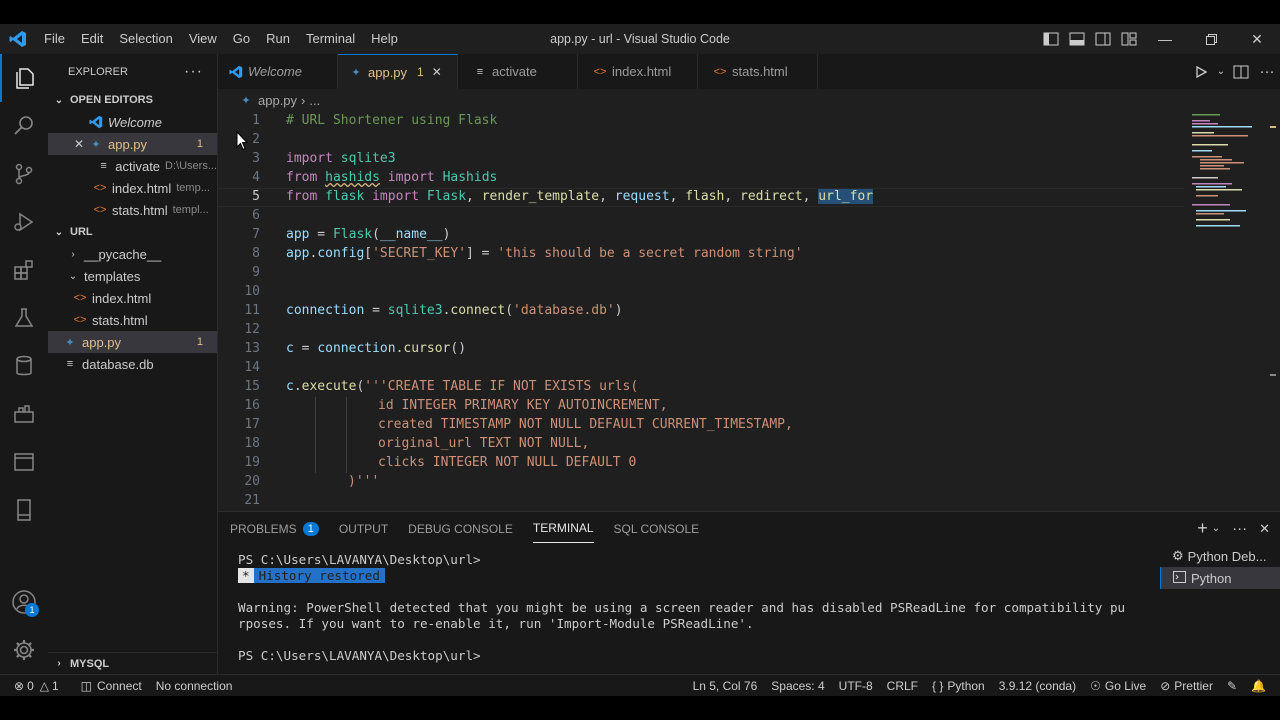  What do you see at coordinates (1186, 686) in the screenshot?
I see `prettier-status: ⊘ Prettier` at bounding box center [1186, 686].